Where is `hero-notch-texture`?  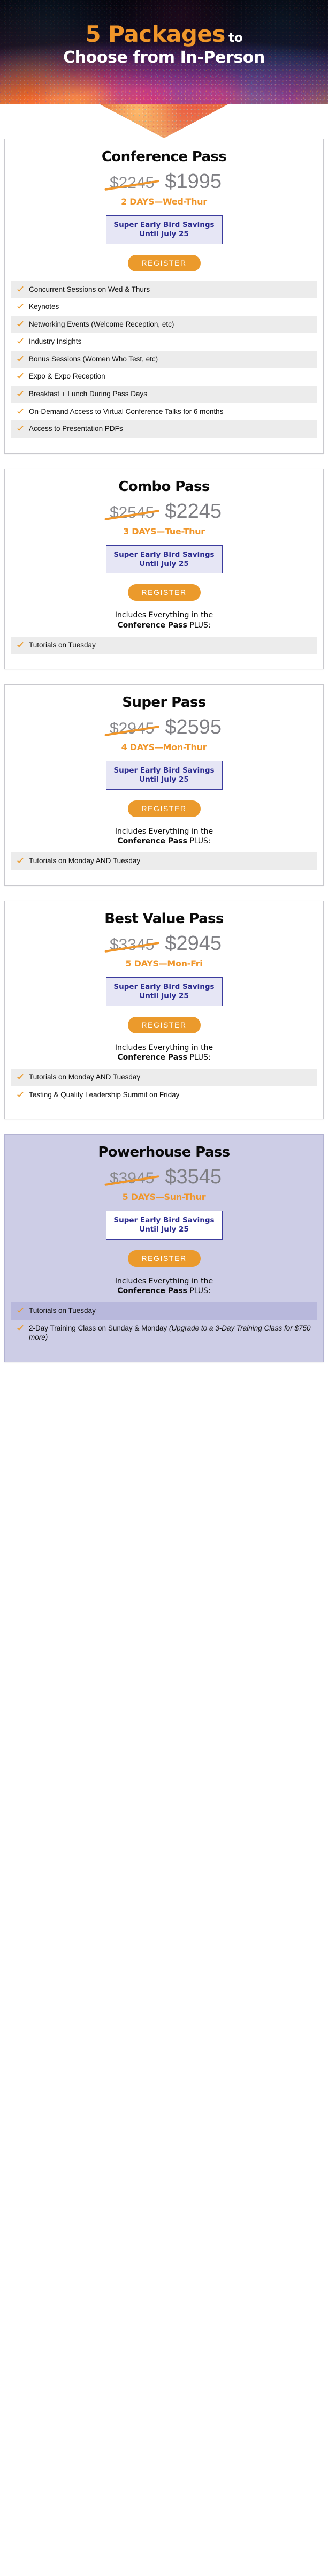 hero-notch-texture is located at coordinates (164, 121).